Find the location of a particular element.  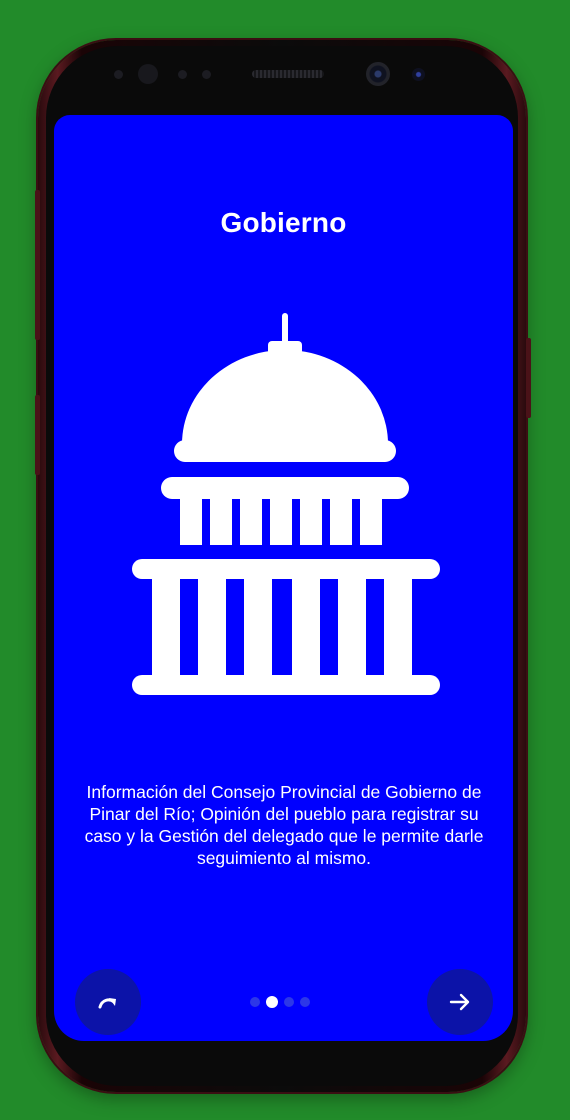

upper-beam-shape is located at coordinates (285, 488).